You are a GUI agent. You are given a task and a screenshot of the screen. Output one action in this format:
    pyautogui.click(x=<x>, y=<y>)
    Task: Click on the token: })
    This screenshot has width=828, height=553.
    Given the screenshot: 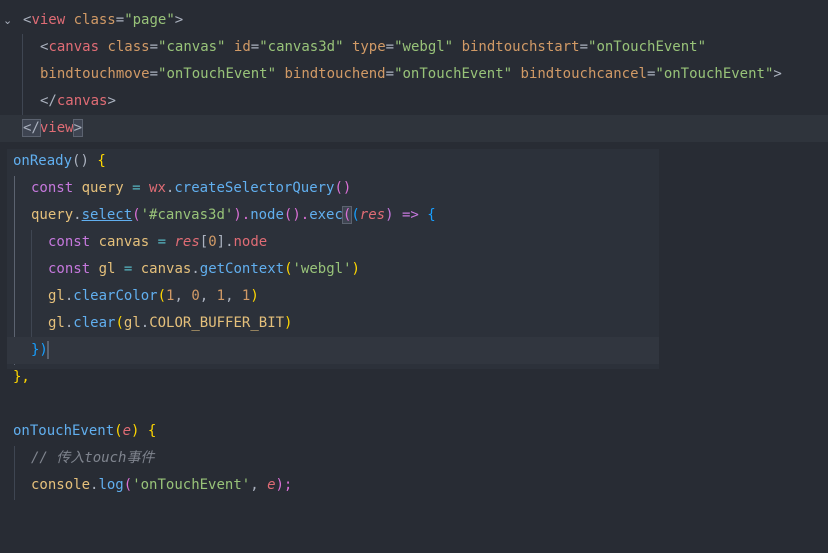 What is the action you would take?
    pyautogui.click(x=39, y=350)
    